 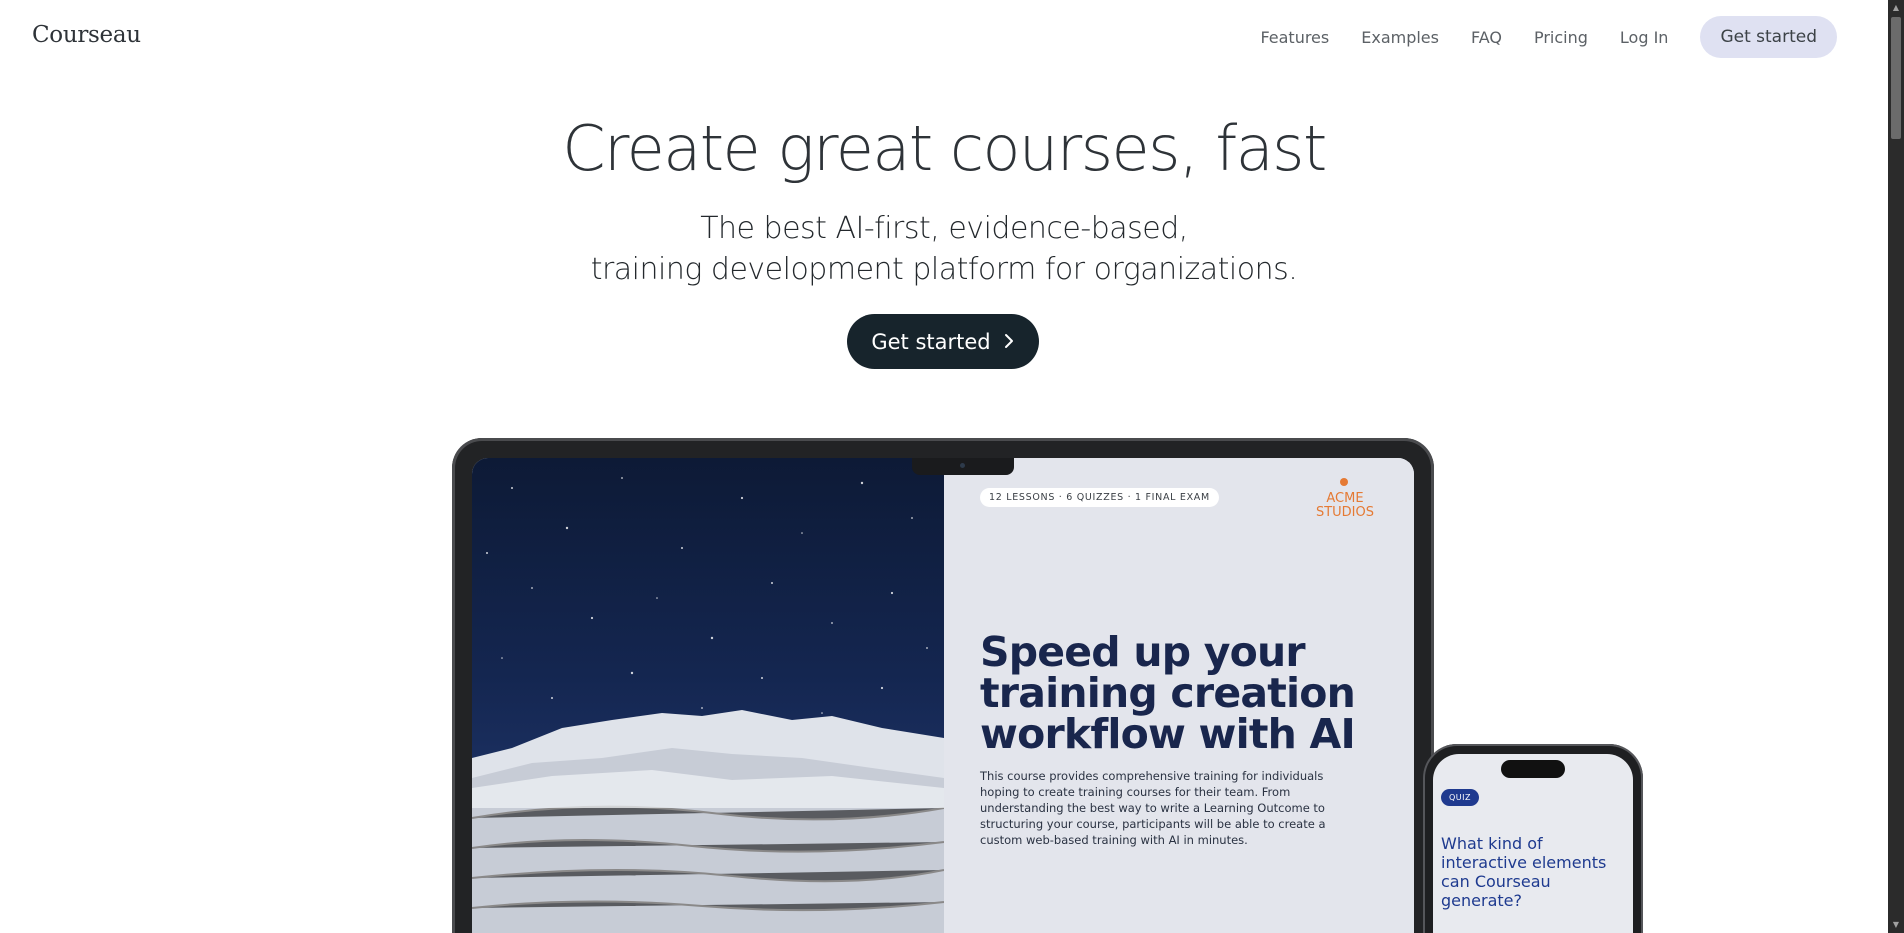 What do you see at coordinates (1486, 37) in the screenshot?
I see `nav-link-faq: FAQ` at bounding box center [1486, 37].